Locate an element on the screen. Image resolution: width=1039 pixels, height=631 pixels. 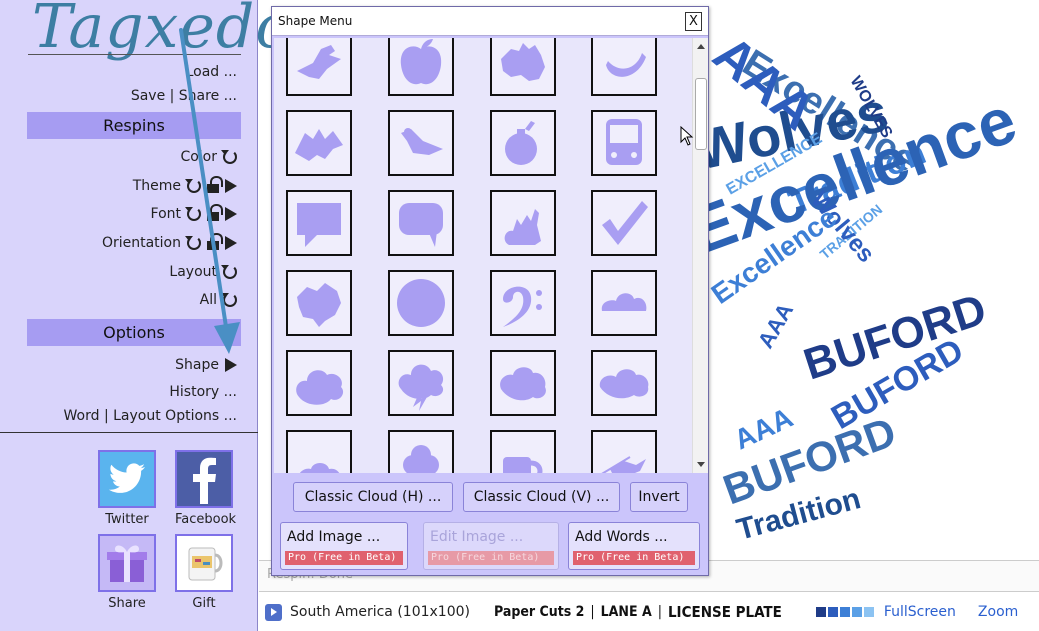
facebook-label: Facebook is located at coordinates (206, 519).